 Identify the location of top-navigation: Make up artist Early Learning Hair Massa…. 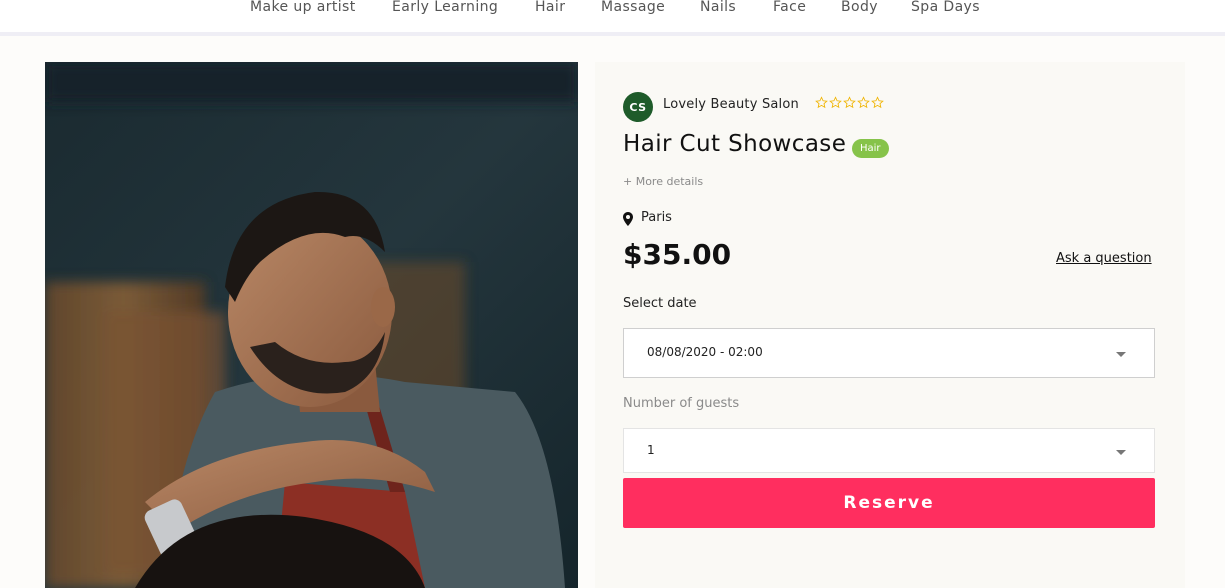
(612, 18).